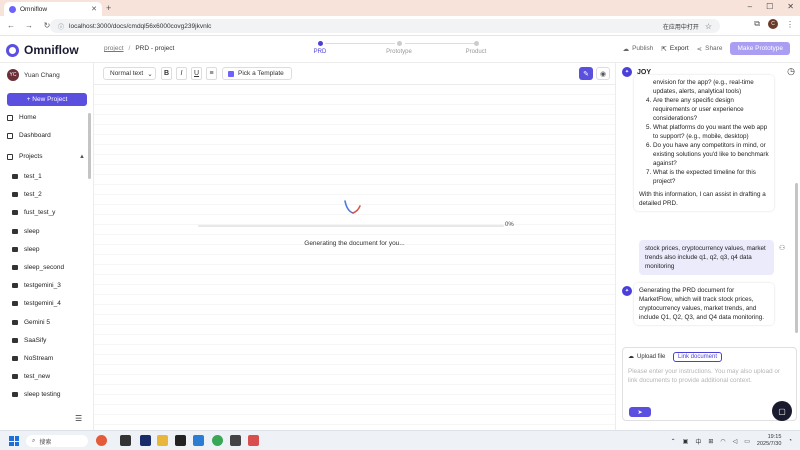 The width and height of the screenshot is (800, 450). Describe the element at coordinates (782, 248) in the screenshot. I see `user-icon: ⚇` at that location.